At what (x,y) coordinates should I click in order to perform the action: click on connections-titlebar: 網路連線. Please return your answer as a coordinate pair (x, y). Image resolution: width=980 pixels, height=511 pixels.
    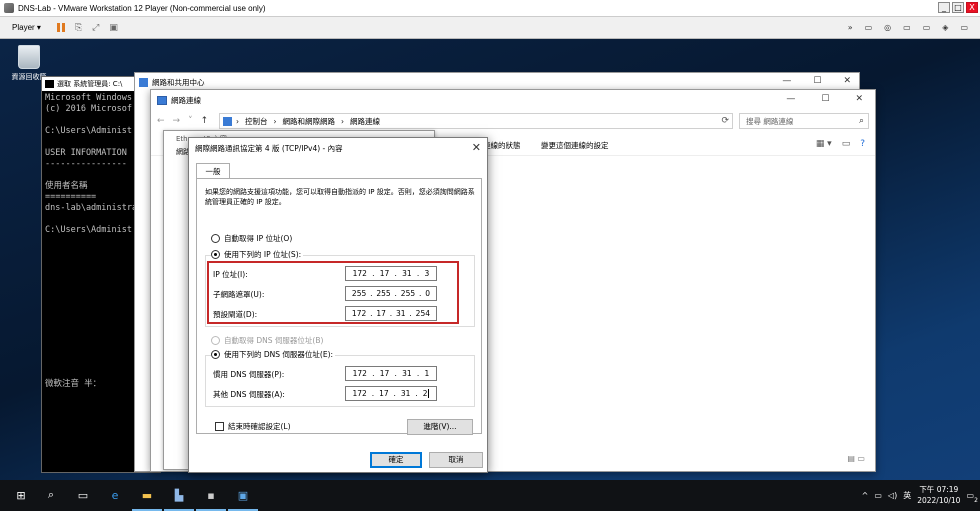
    Looking at the image, I should click on (513, 100).